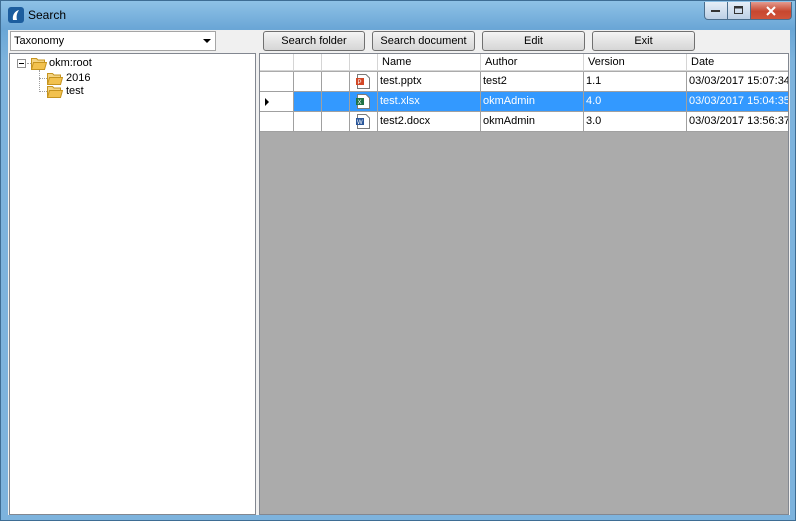 The image size is (796, 521). I want to click on cell-name: test.xlsx, so click(429, 102).